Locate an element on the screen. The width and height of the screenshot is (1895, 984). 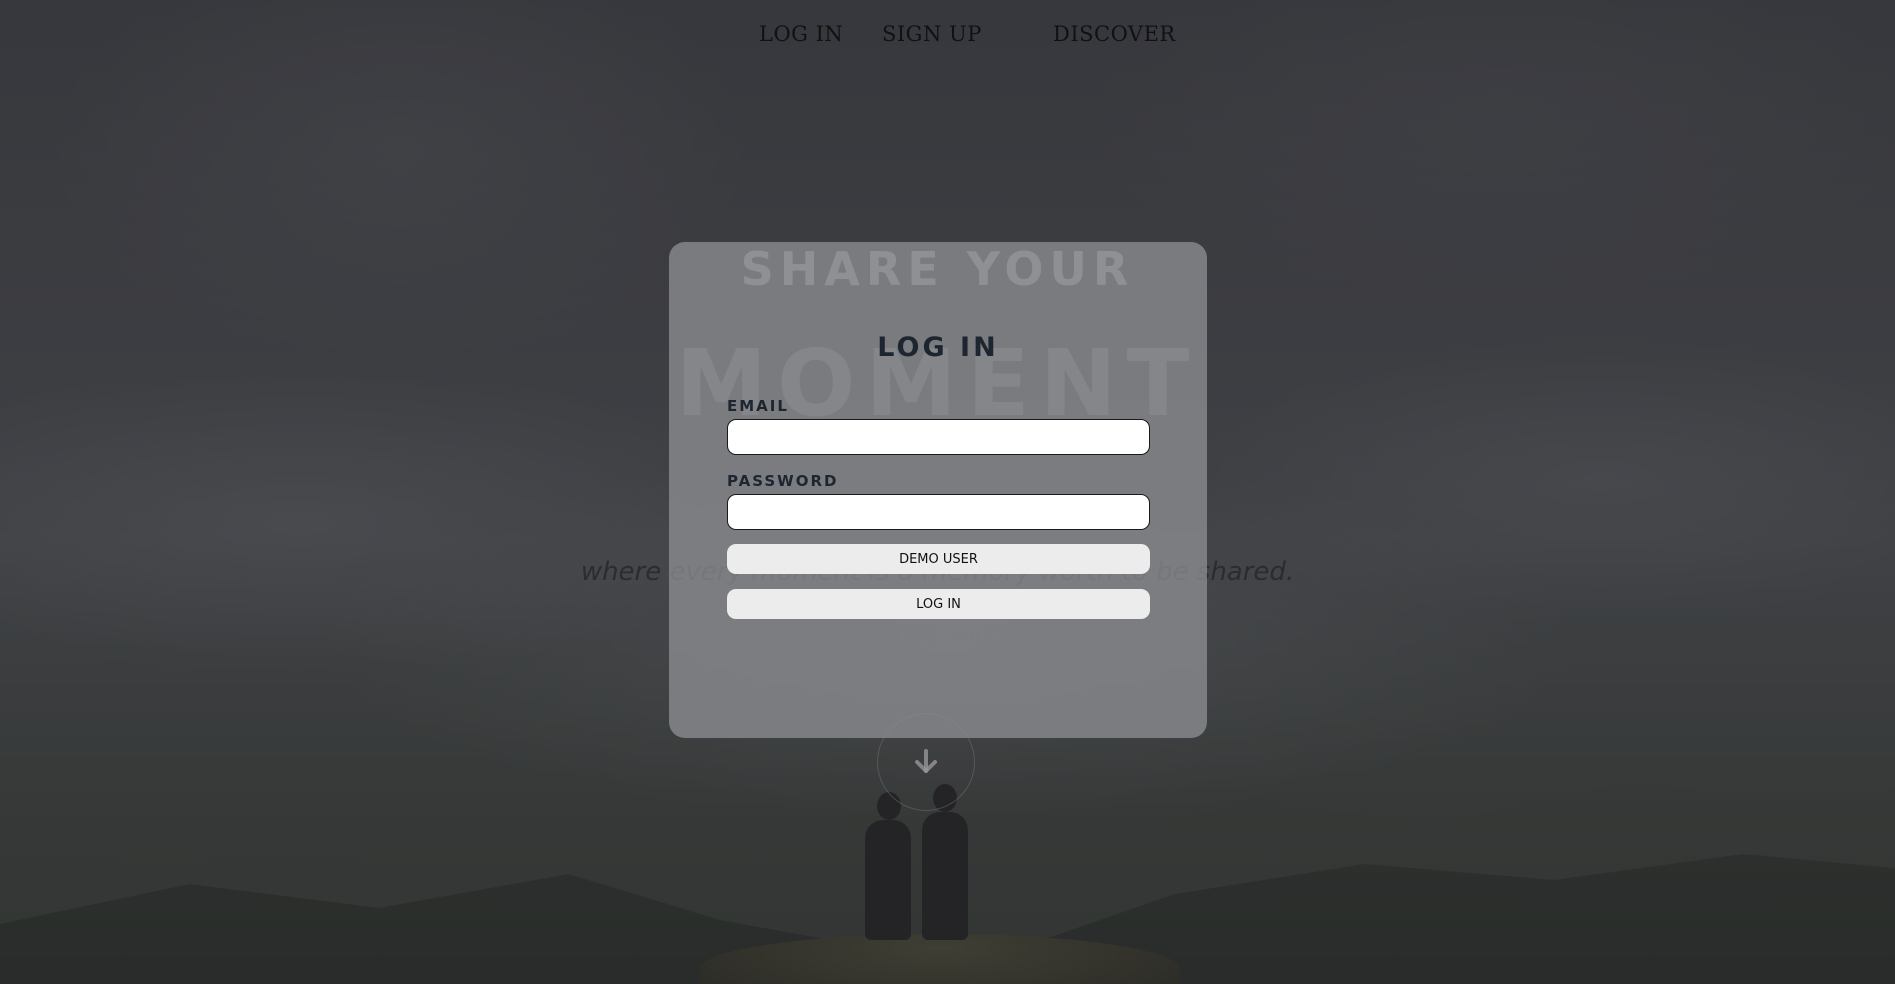
password-field is located at coordinates (938, 512).